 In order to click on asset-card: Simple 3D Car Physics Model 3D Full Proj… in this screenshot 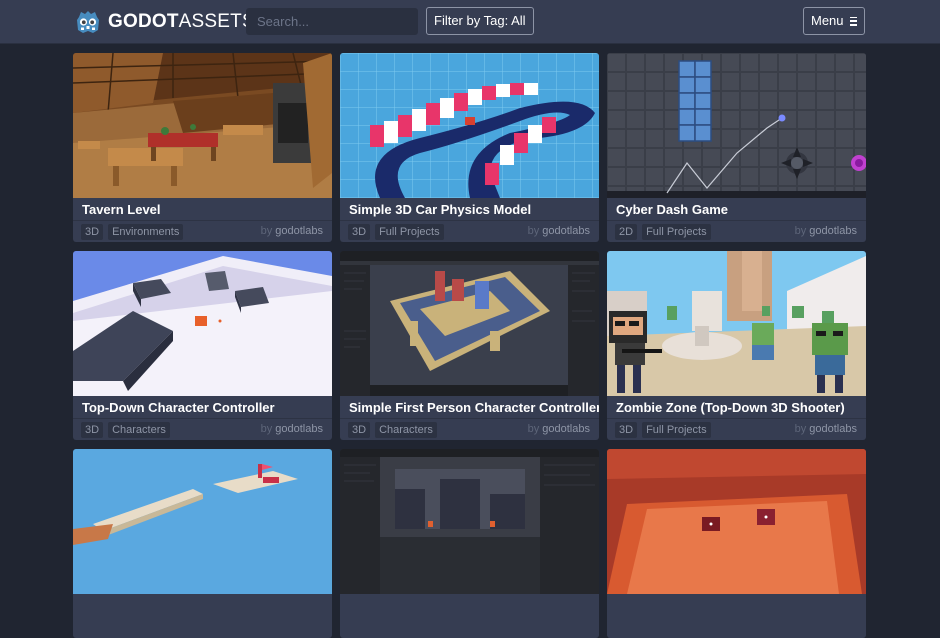, I will do `click(469, 147)`.